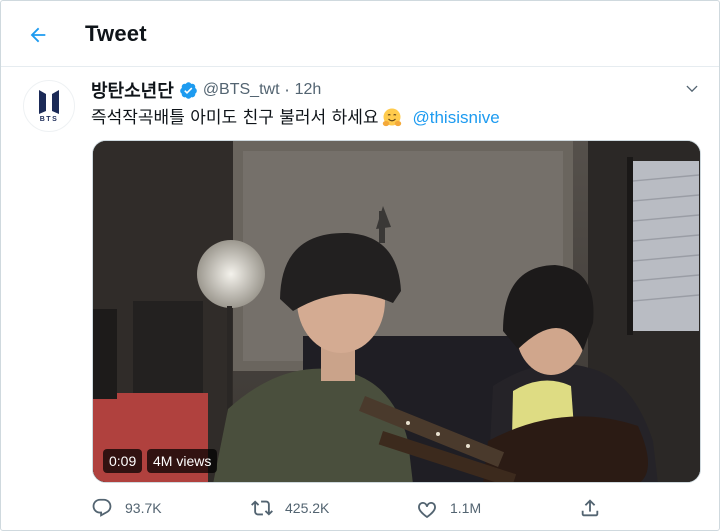 This screenshot has height=531, width=720. What do you see at coordinates (456, 118) in the screenshot?
I see `mention-link: @thisisnive` at bounding box center [456, 118].